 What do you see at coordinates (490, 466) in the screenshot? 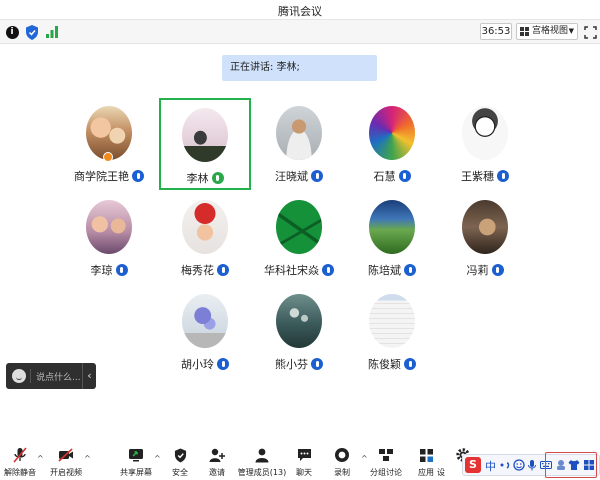
I see `ime-language-toggle: 中` at bounding box center [490, 466].